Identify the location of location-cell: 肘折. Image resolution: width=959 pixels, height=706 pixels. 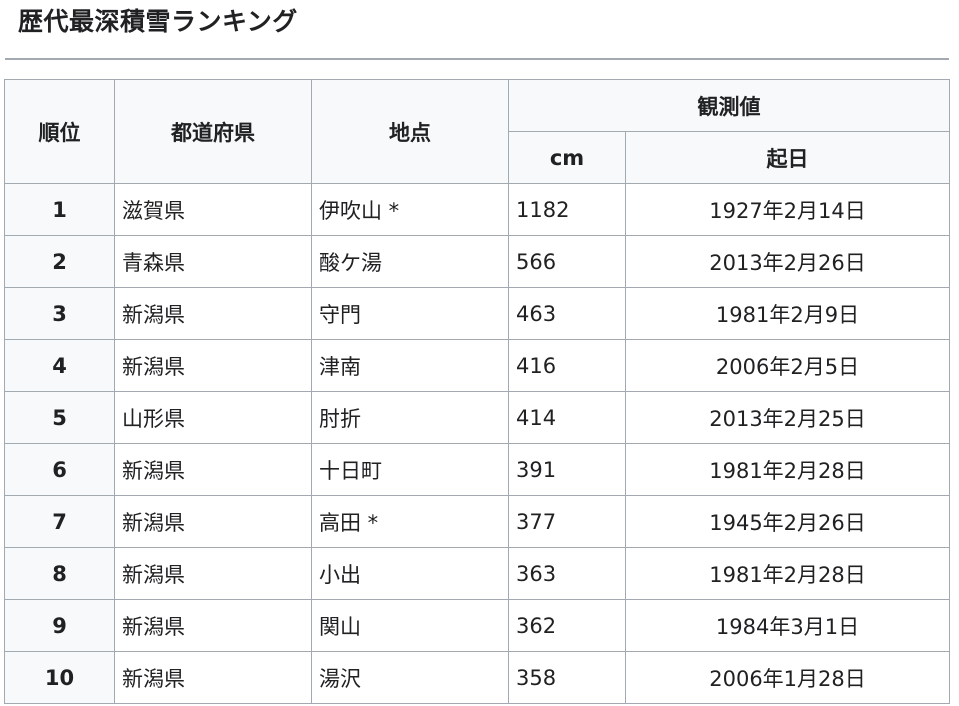
(410, 417).